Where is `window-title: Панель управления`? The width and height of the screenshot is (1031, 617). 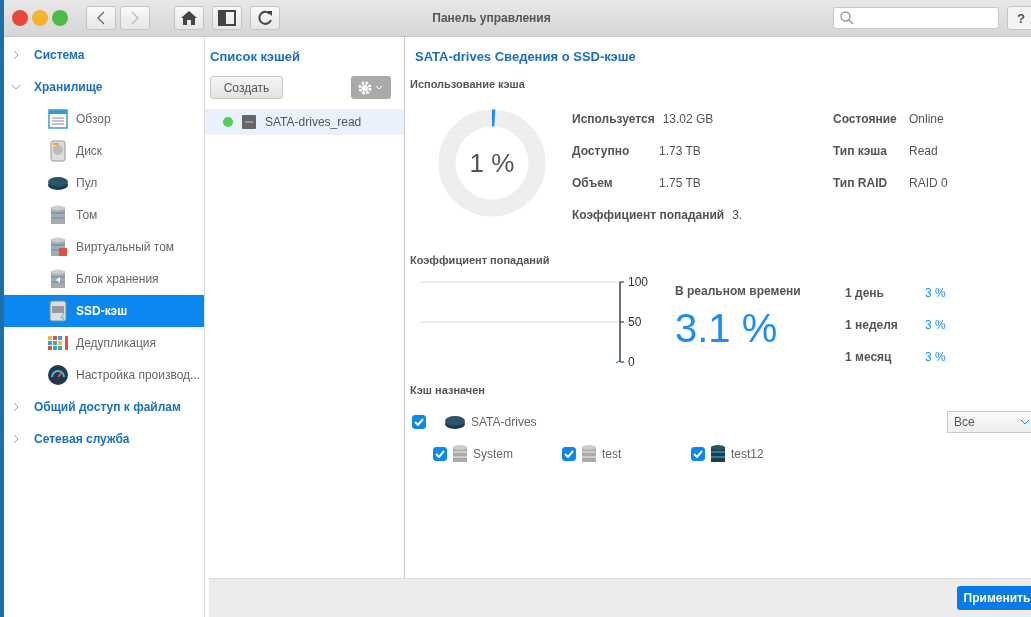
window-title: Панель управления is located at coordinates (491, 18).